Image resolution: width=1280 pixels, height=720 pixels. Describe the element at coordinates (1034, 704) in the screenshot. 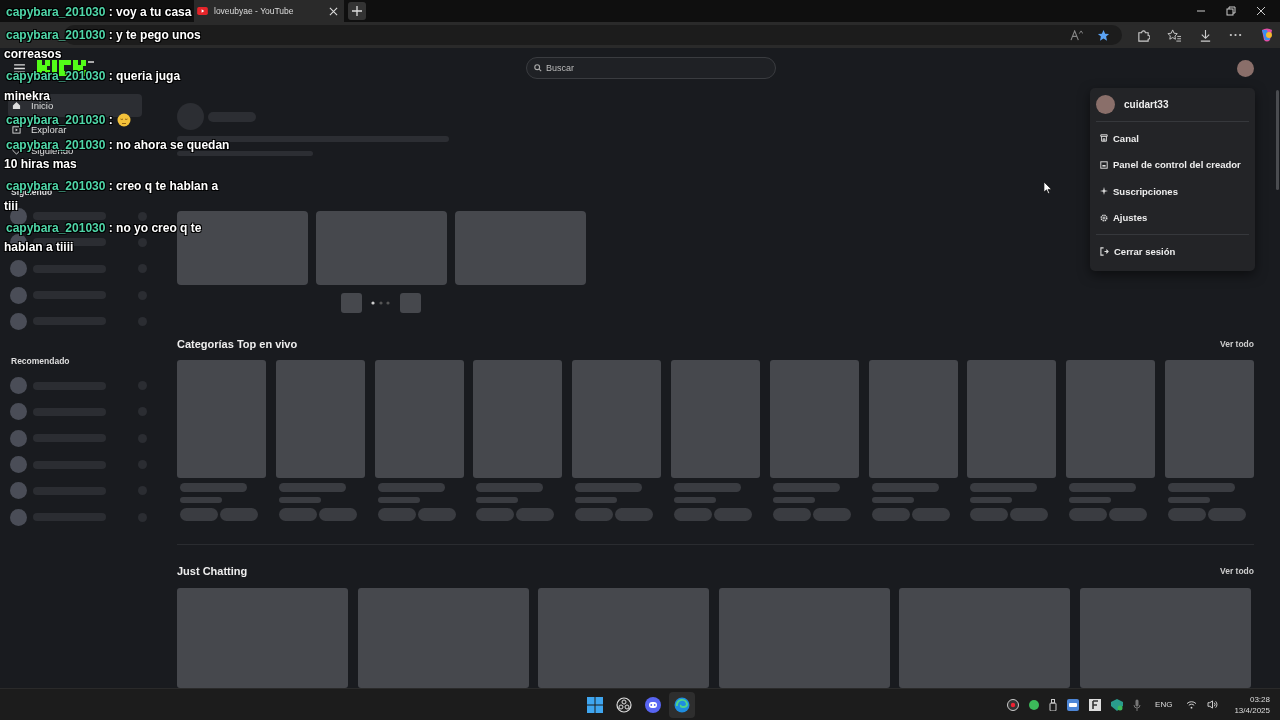

I see `status-dot-icon` at that location.